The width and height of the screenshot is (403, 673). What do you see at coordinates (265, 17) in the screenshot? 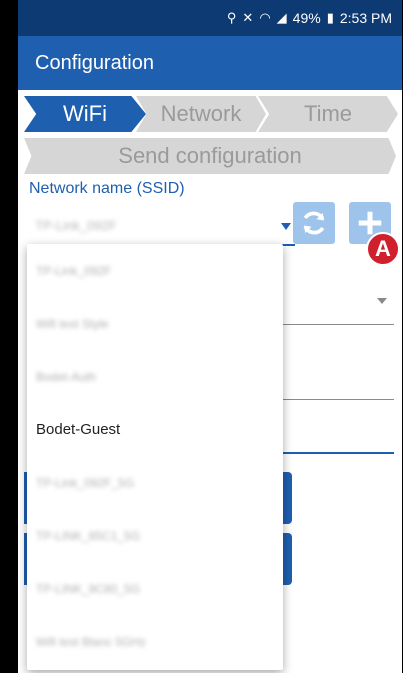
I see `wifi-icon: ◠` at bounding box center [265, 17].